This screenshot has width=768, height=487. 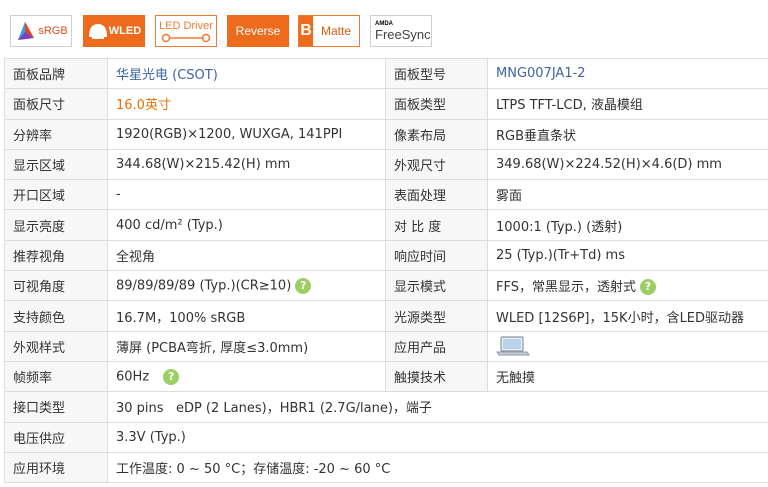 What do you see at coordinates (56, 467) in the screenshot?
I see `spec-label: 应用环境` at bounding box center [56, 467].